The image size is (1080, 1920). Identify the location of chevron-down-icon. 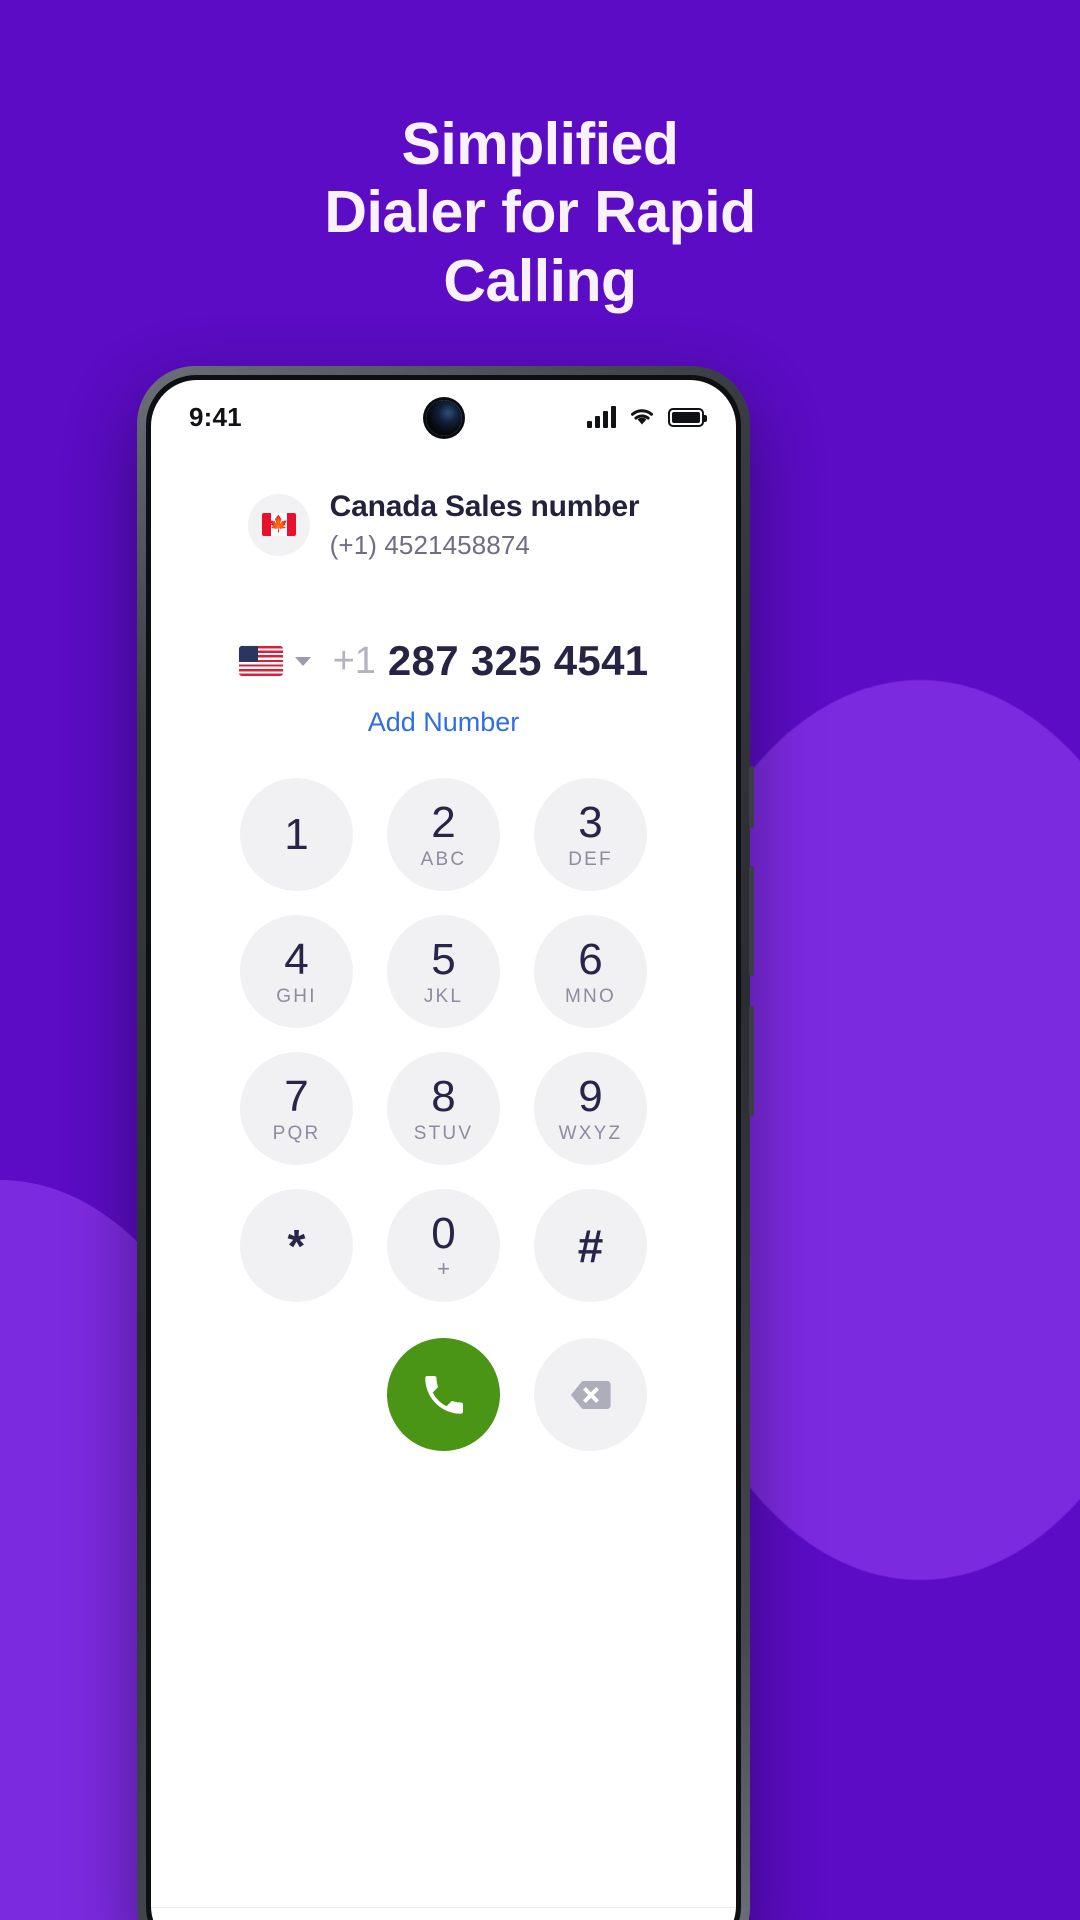
(302, 661).